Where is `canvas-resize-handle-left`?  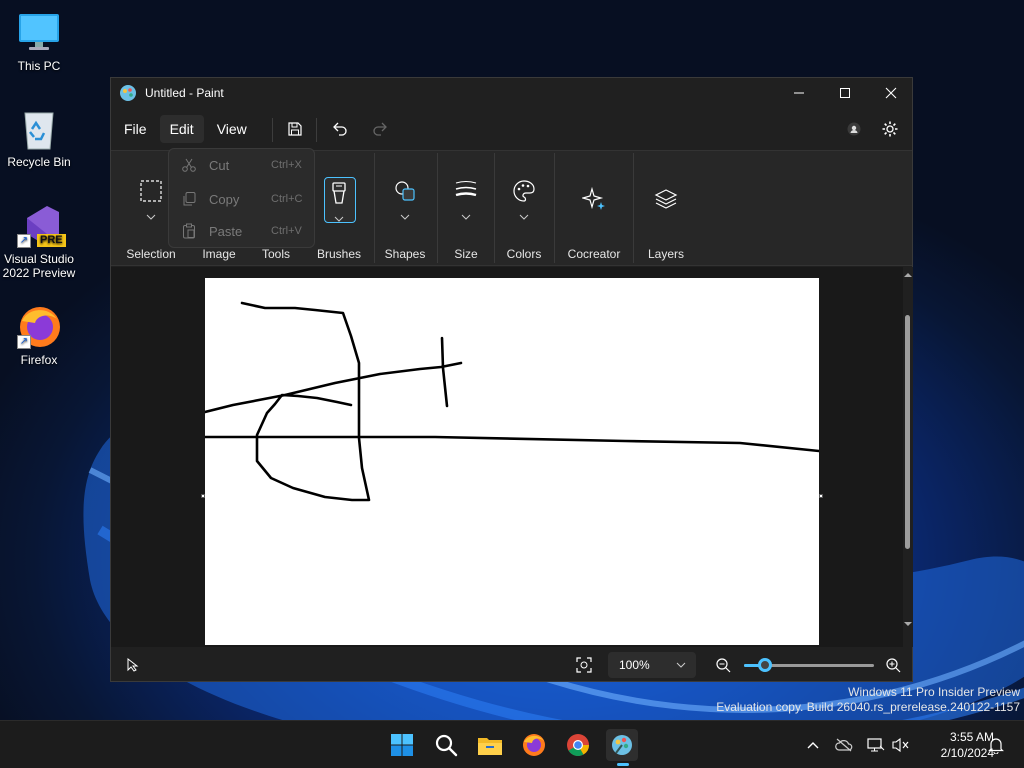 canvas-resize-handle-left is located at coordinates (203, 496).